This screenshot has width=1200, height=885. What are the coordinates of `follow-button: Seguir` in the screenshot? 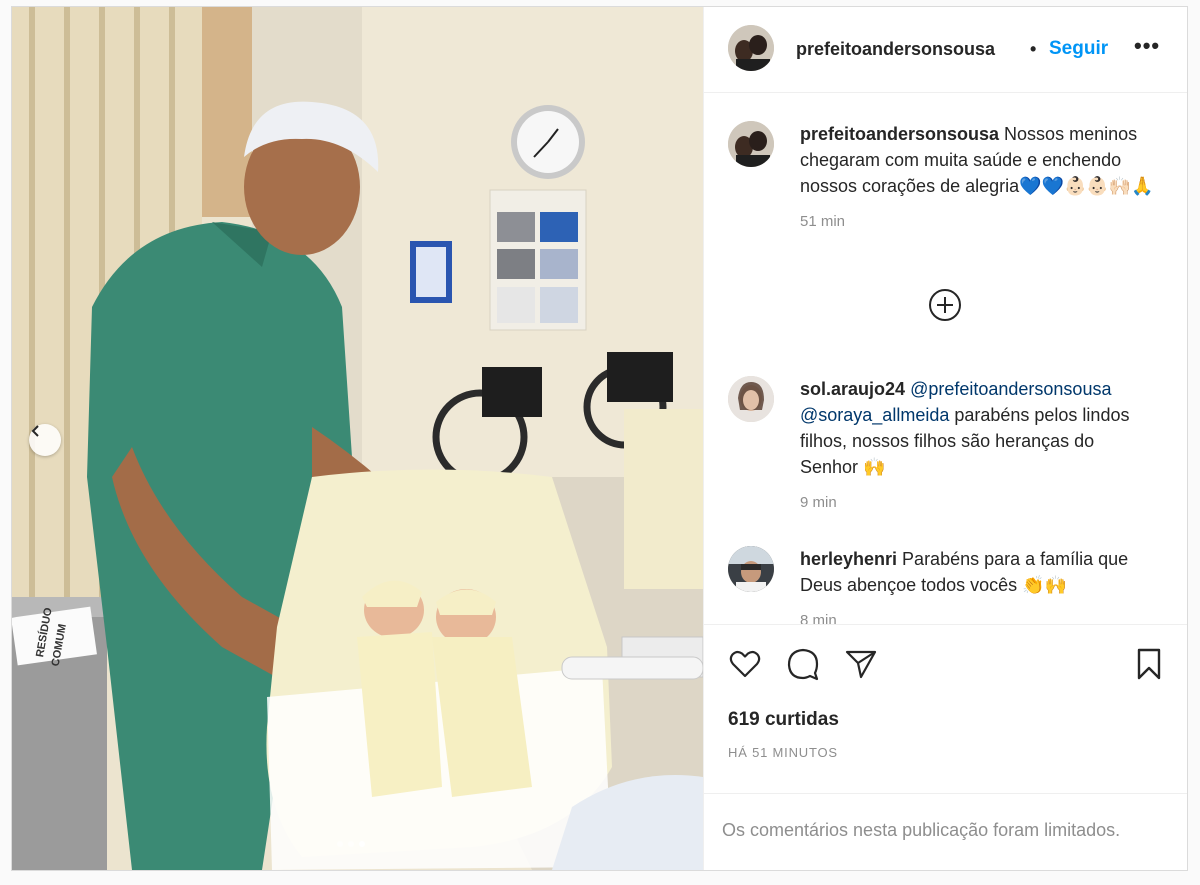 It's located at (1078, 49).